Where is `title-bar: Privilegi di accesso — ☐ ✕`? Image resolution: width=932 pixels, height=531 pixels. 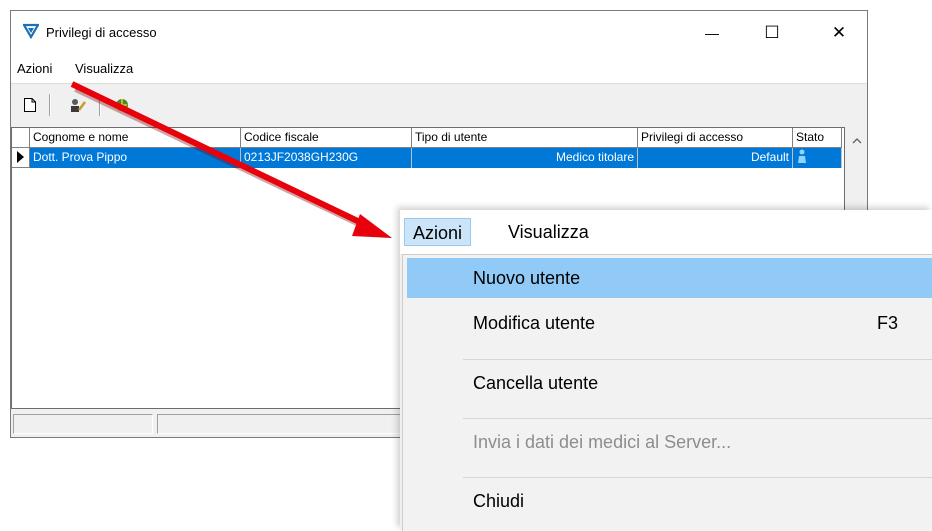
title-bar: Privilegi di accesso — ☐ ✕ is located at coordinates (439, 33).